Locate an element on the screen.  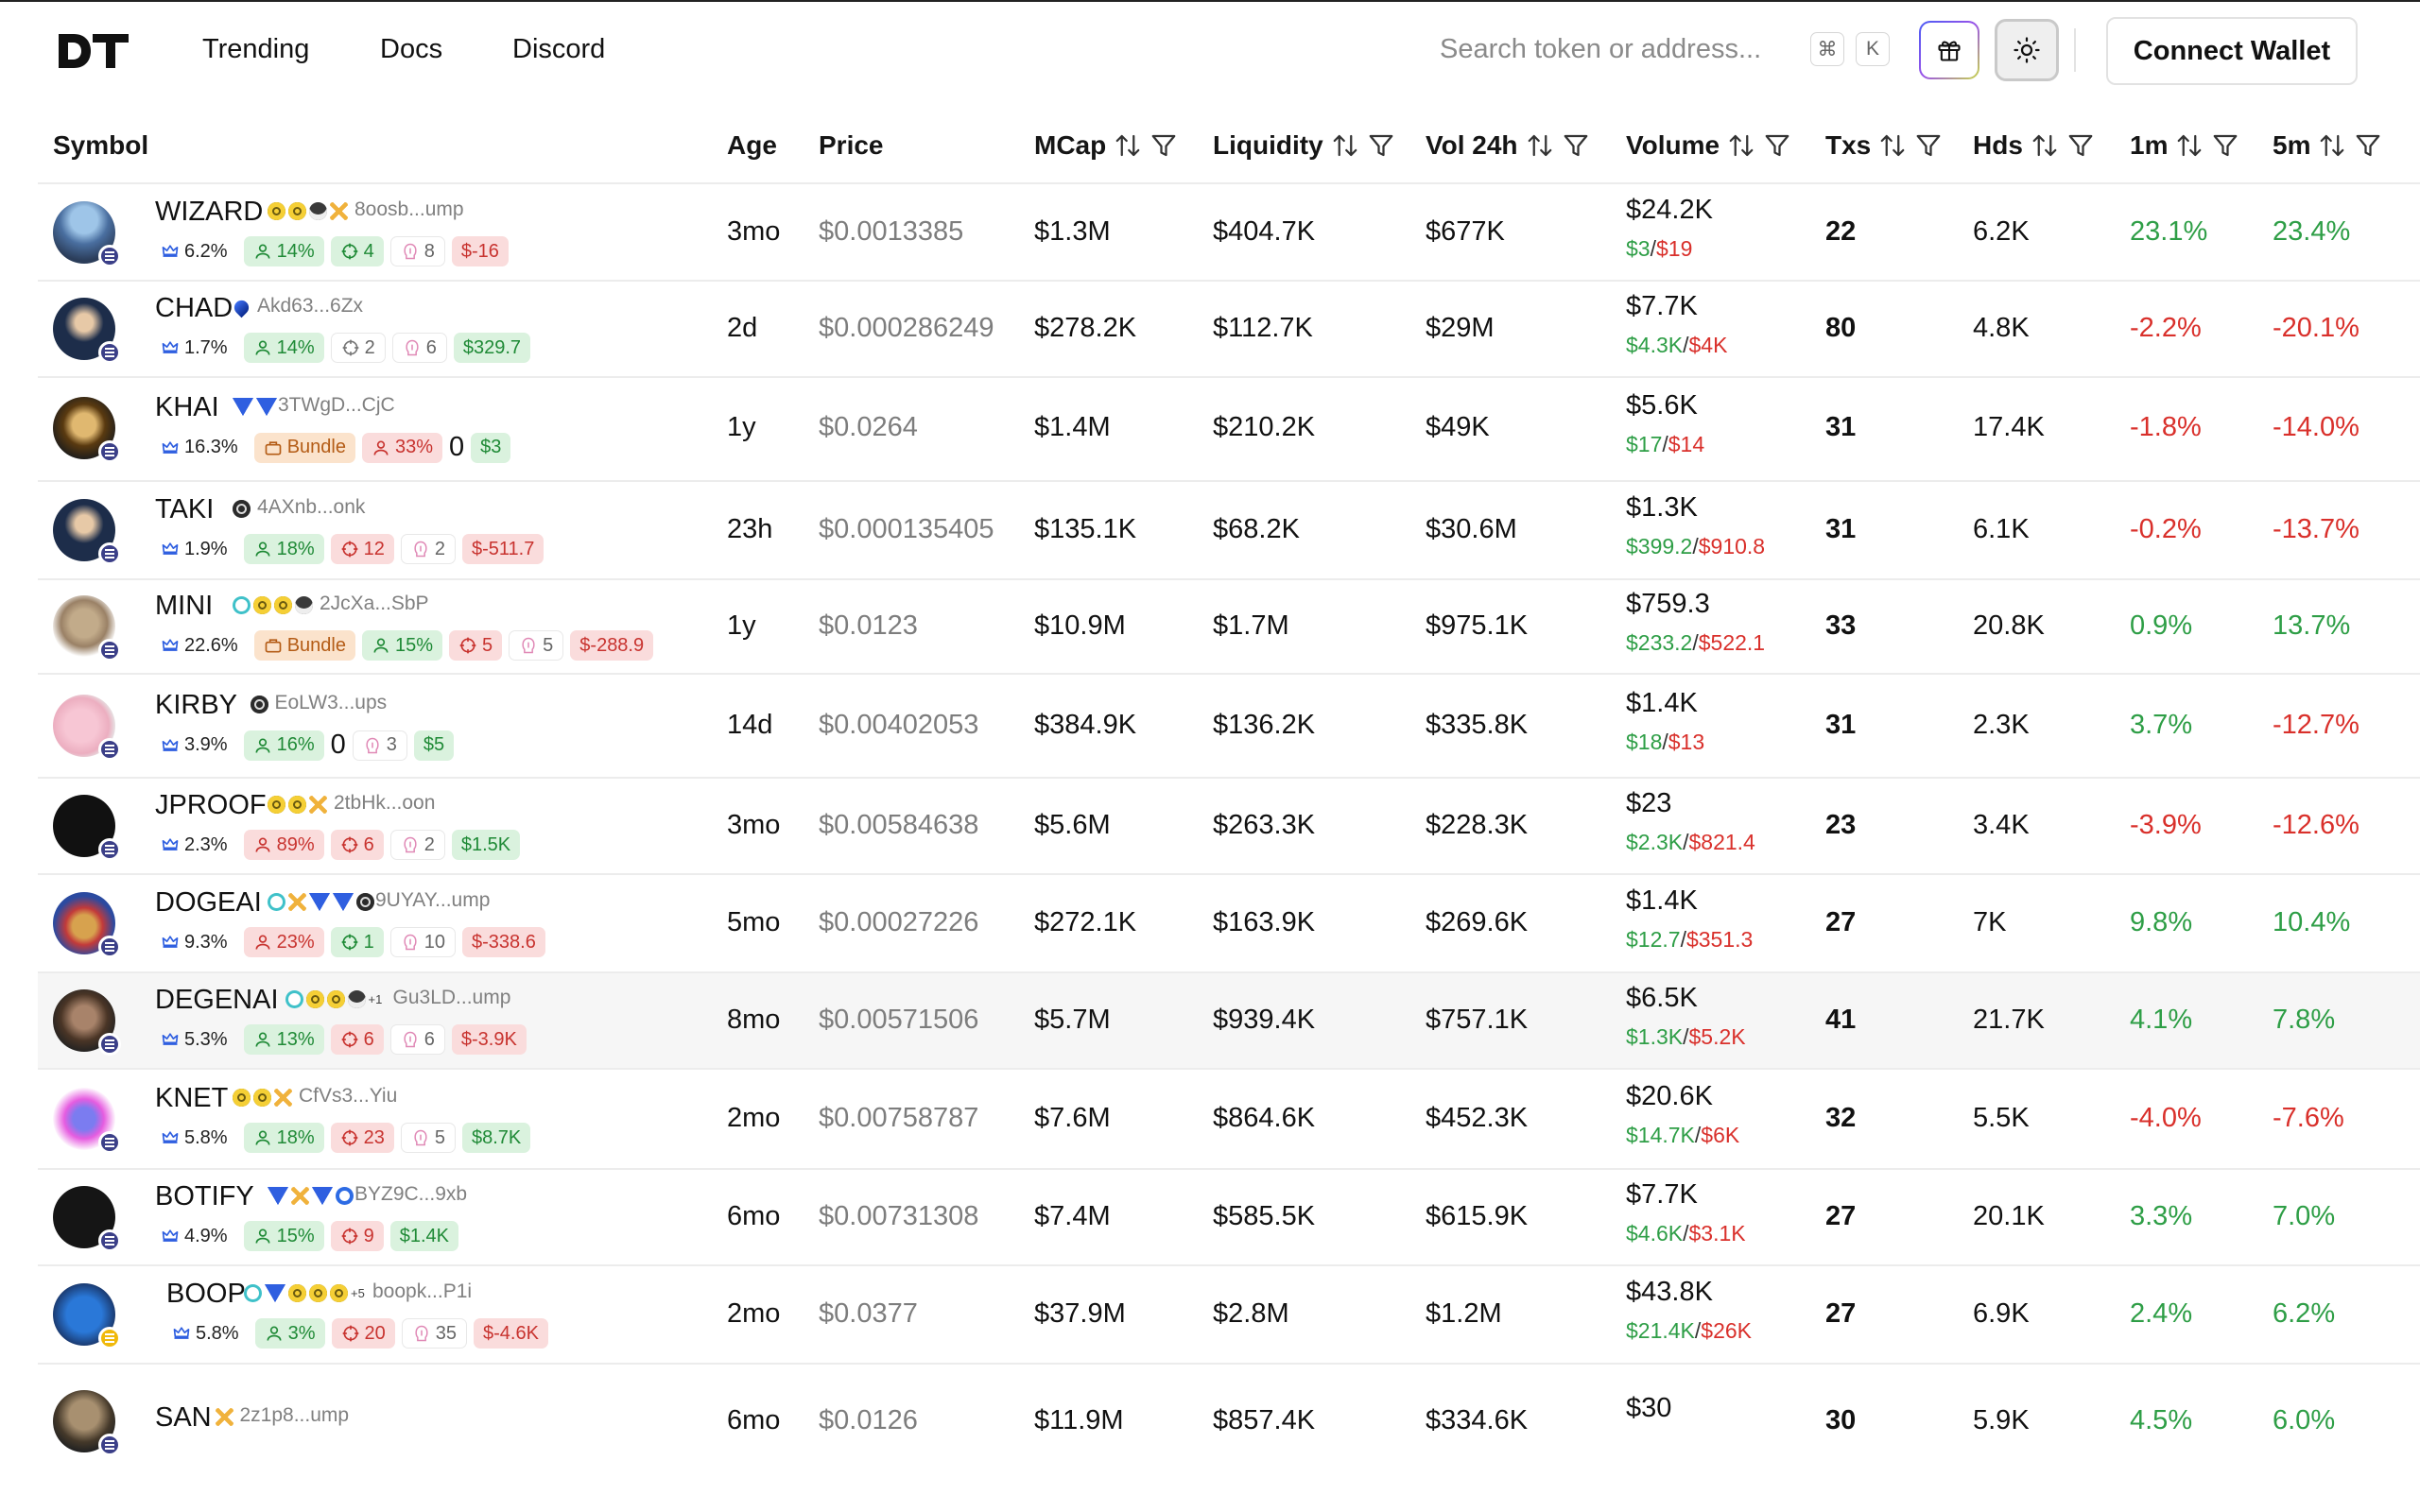
more-links-count: +5 is located at coordinates (358, 1293).